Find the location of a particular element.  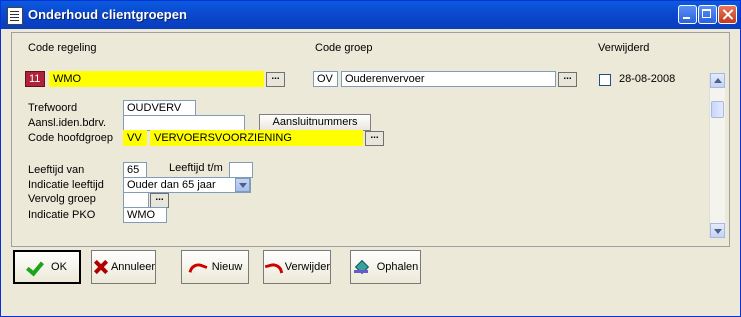

trefwoord-input: OUDVERV is located at coordinates (159, 108).